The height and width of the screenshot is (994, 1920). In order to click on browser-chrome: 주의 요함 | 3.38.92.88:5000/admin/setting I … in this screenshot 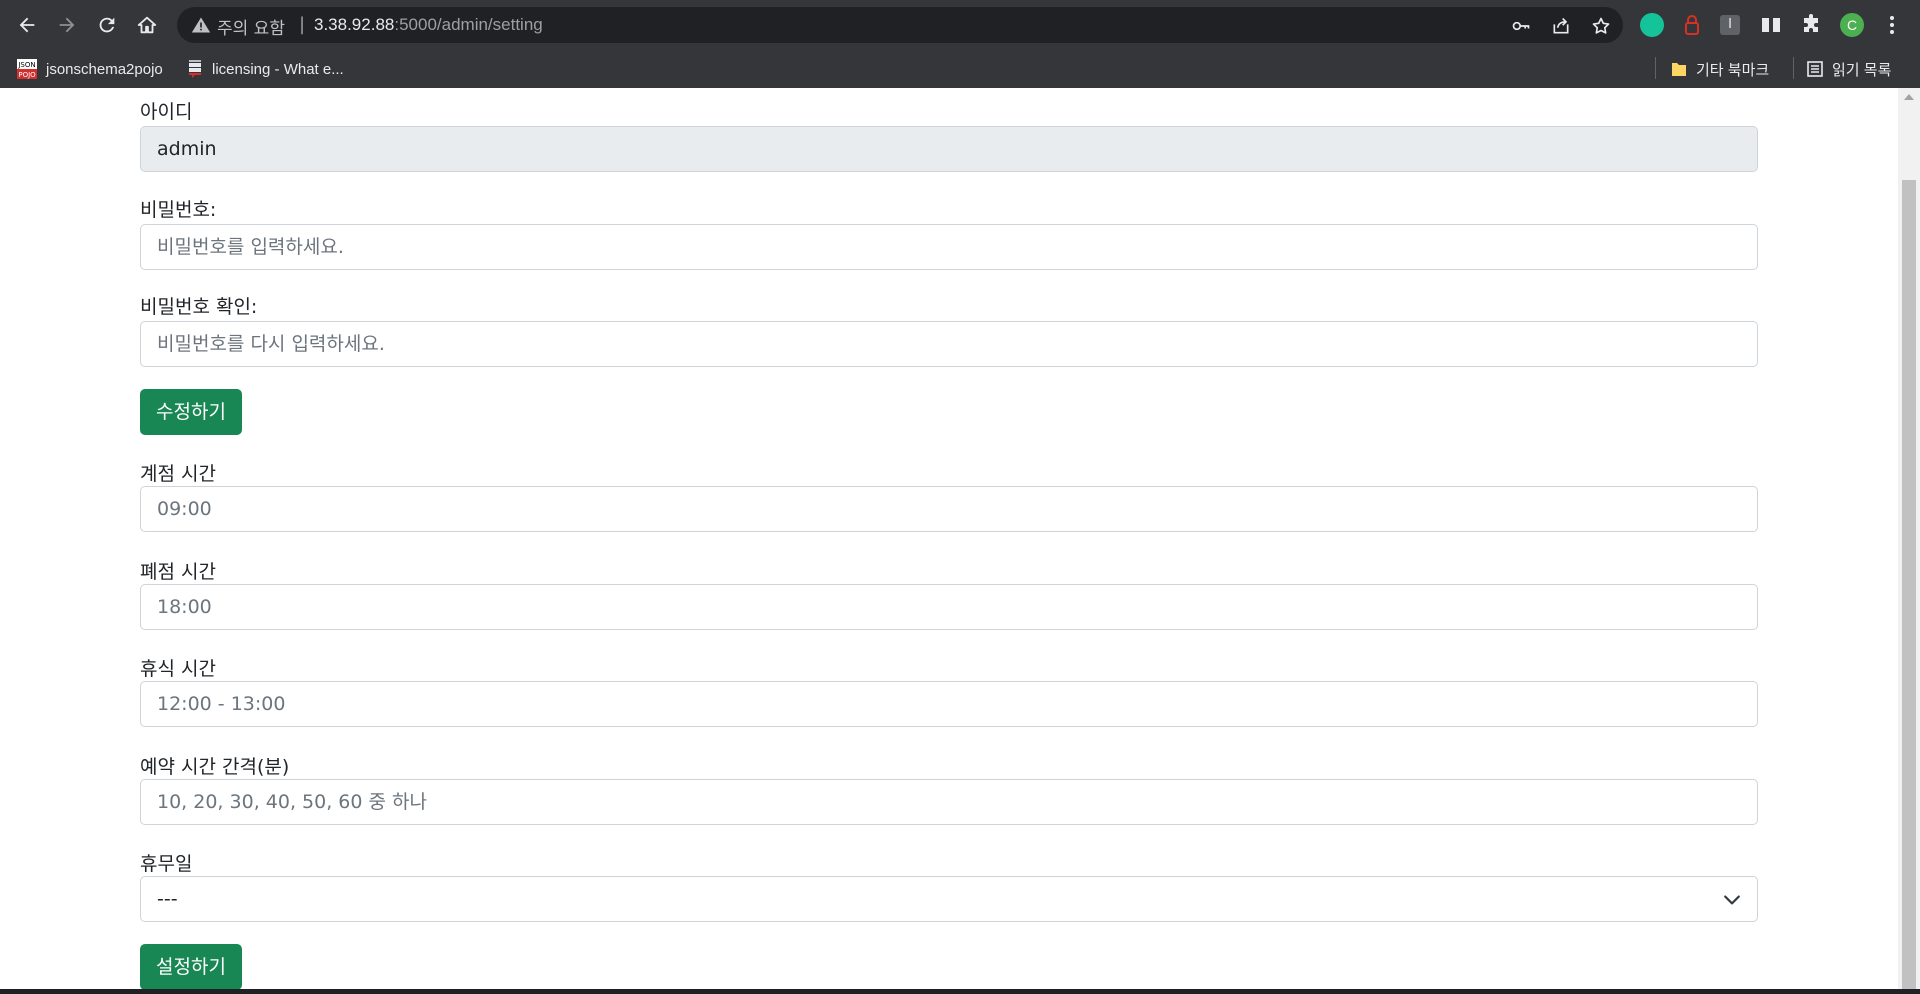, I will do `click(960, 44)`.